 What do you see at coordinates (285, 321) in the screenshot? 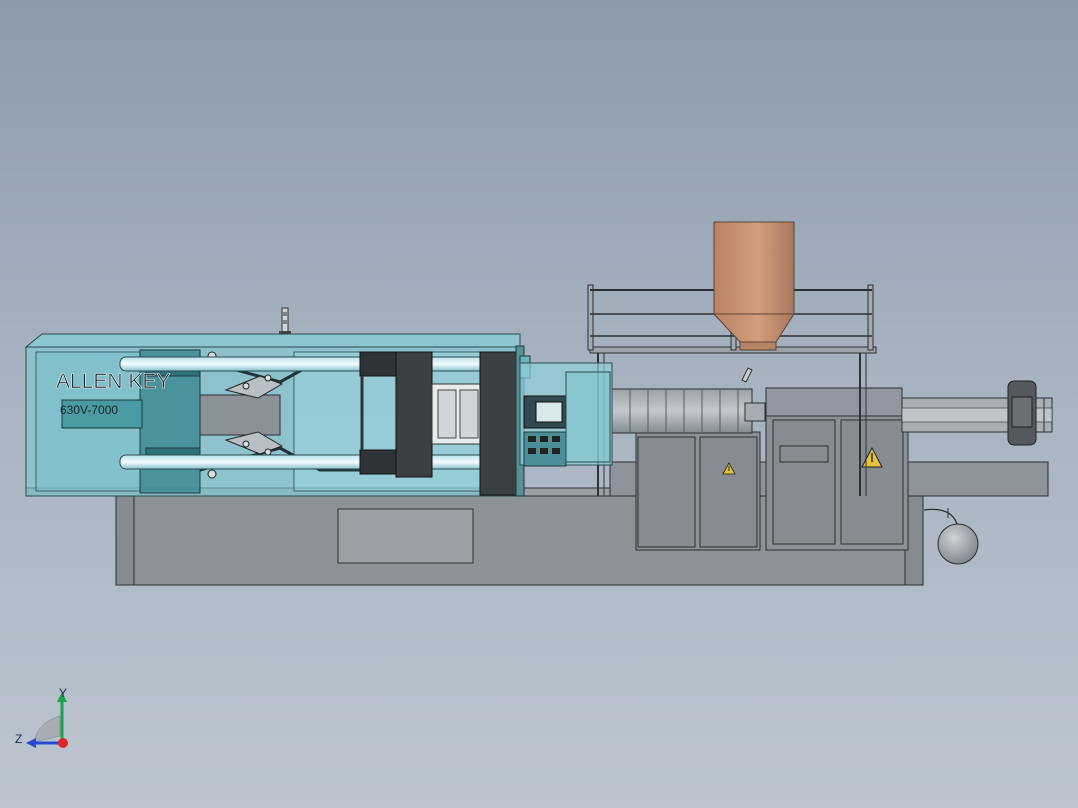
I see `signal-tower-icon` at bounding box center [285, 321].